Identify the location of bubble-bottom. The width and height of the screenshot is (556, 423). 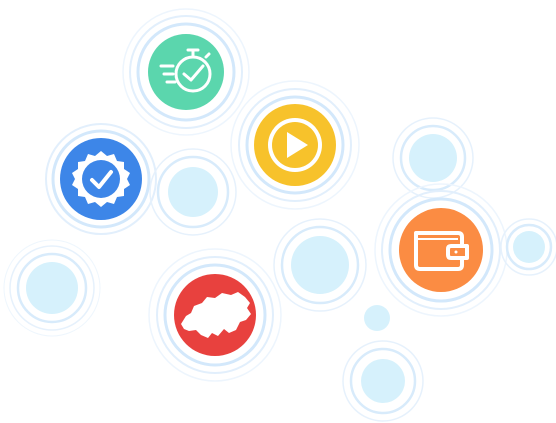
(383, 381).